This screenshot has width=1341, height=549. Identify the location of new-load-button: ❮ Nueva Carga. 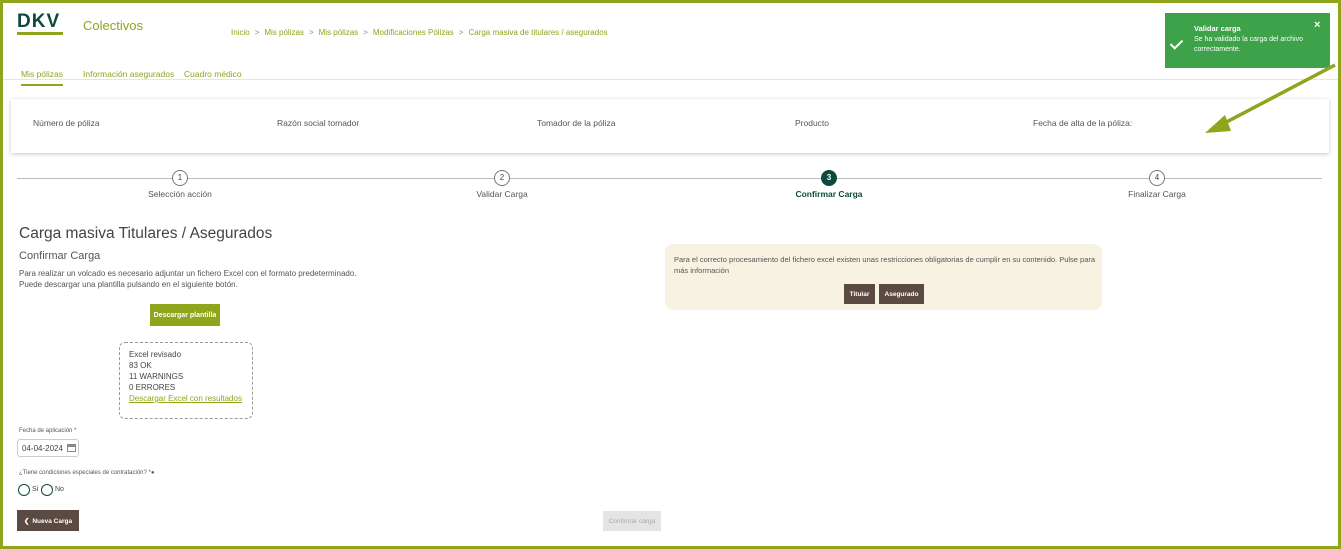
(48, 520).